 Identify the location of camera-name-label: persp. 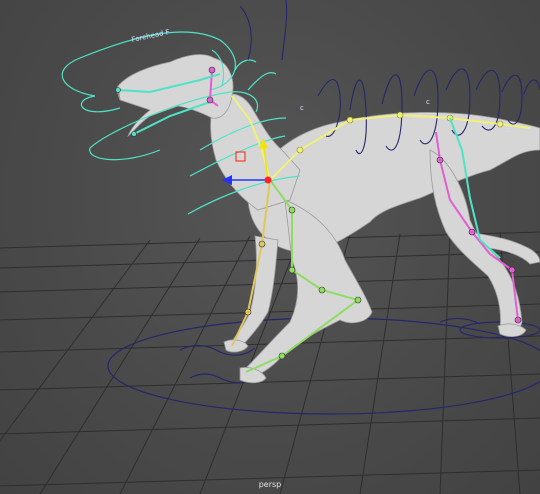
(270, 484).